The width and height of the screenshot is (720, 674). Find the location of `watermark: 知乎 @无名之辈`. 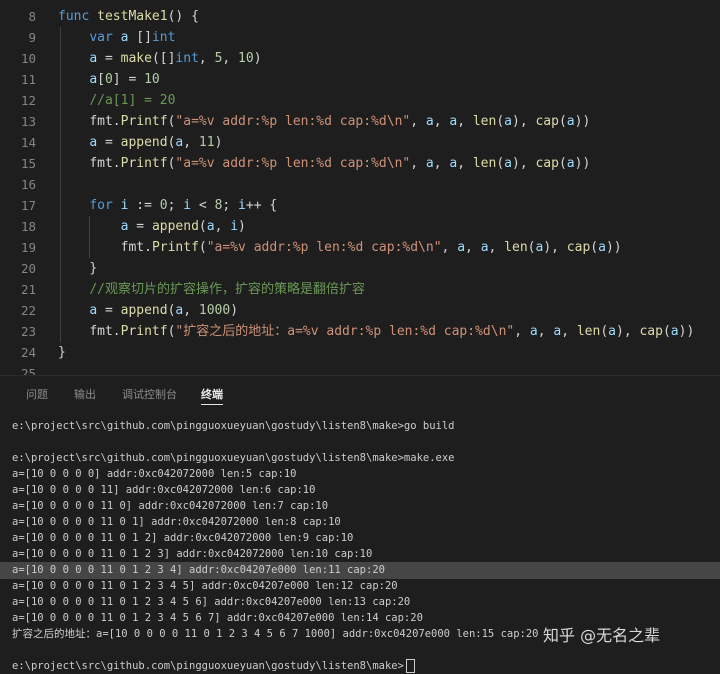

watermark: 知乎 @无名之辈 is located at coordinates (602, 635).